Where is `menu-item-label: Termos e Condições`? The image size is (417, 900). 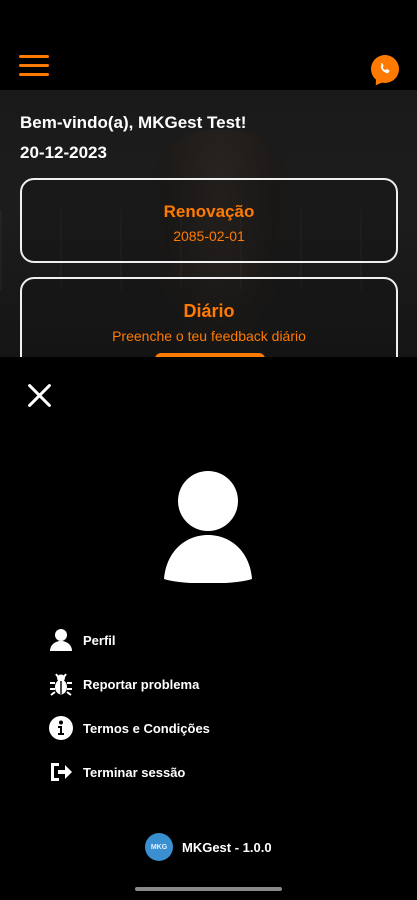 menu-item-label: Termos e Condições is located at coordinates (146, 728).